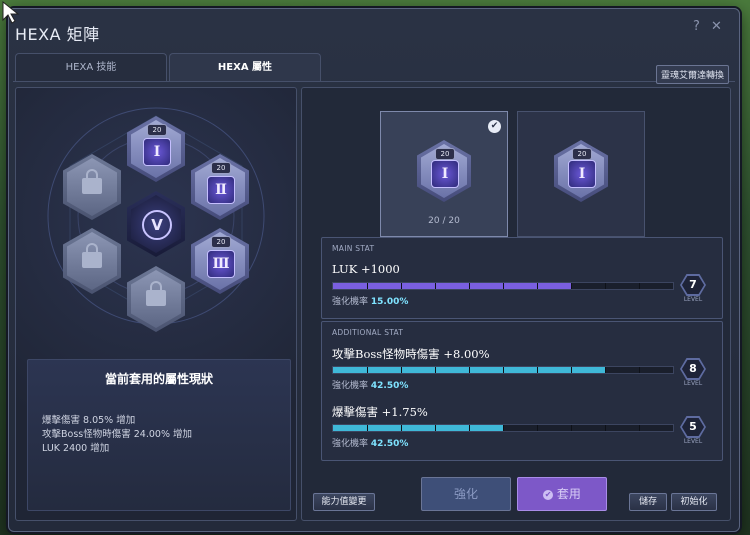 Image resolution: width=750 pixels, height=535 pixels. I want to click on main-stat-level: 7 LEVEL, so click(693, 289).